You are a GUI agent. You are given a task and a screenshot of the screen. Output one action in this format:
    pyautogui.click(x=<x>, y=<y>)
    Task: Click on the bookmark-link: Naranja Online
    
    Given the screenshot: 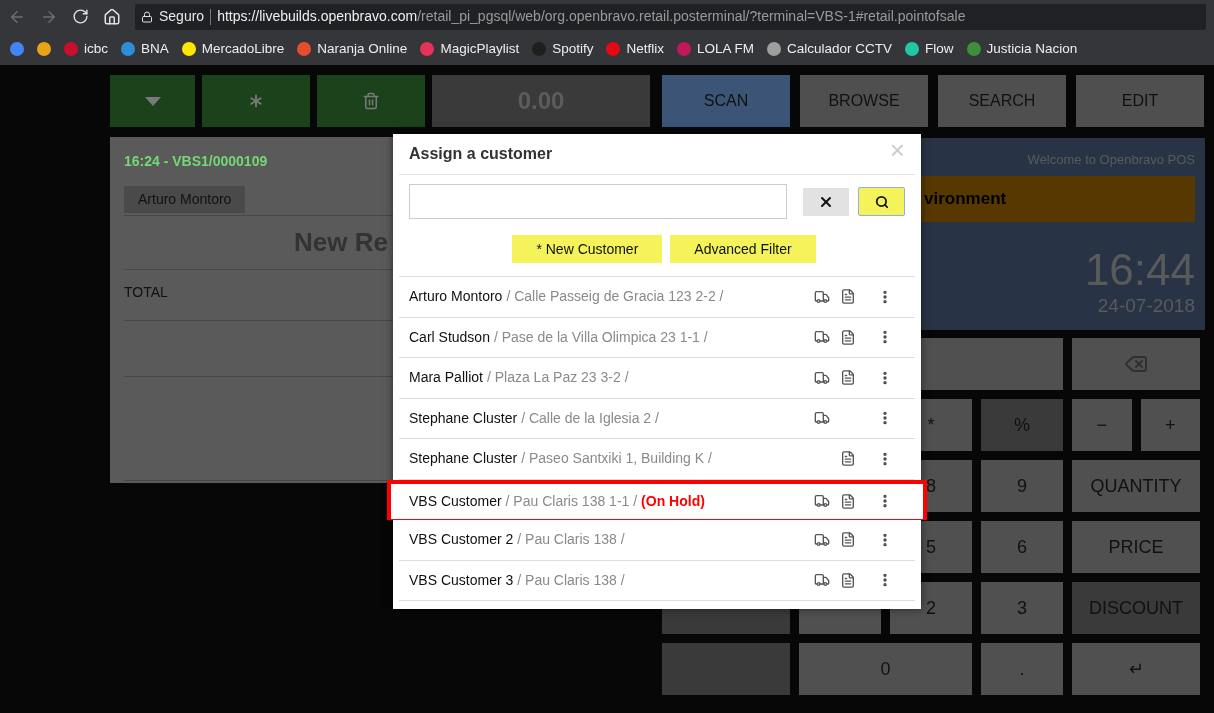 What is the action you would take?
    pyautogui.click(x=362, y=49)
    